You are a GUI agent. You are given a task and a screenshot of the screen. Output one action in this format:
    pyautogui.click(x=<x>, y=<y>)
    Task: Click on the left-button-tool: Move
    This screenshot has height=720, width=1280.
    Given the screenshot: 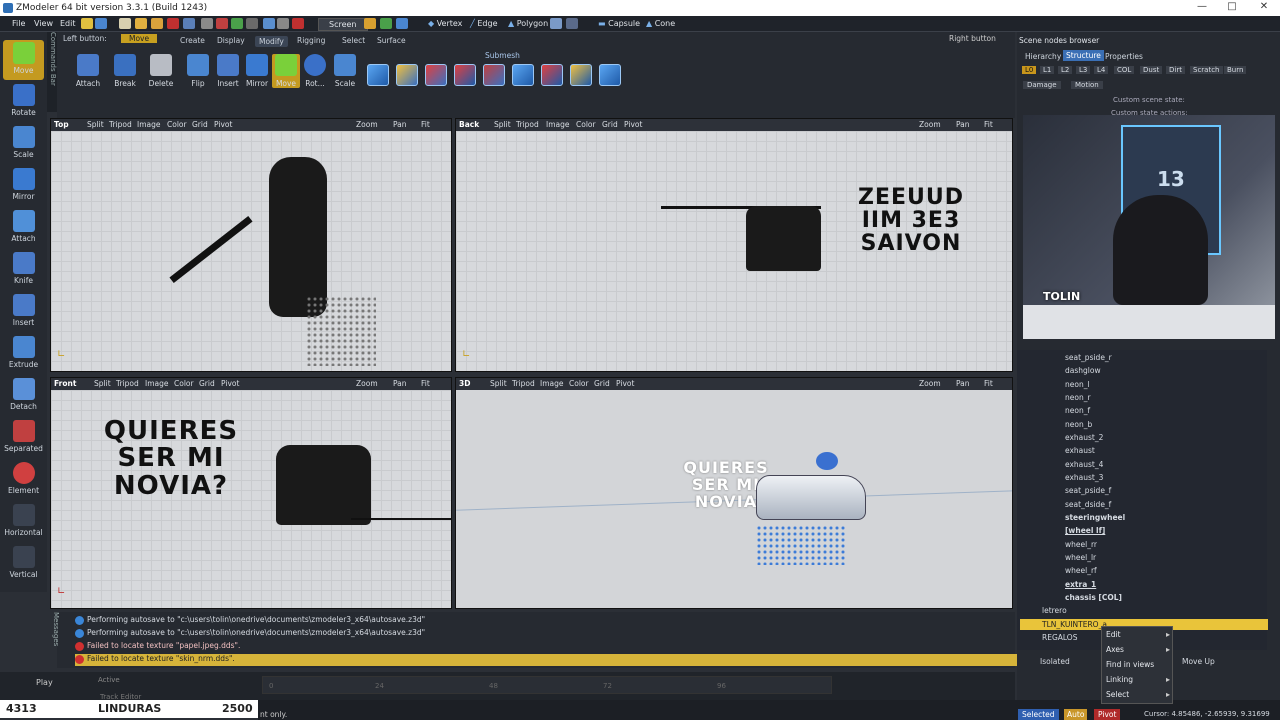 What is the action you would take?
    pyautogui.click(x=139, y=38)
    